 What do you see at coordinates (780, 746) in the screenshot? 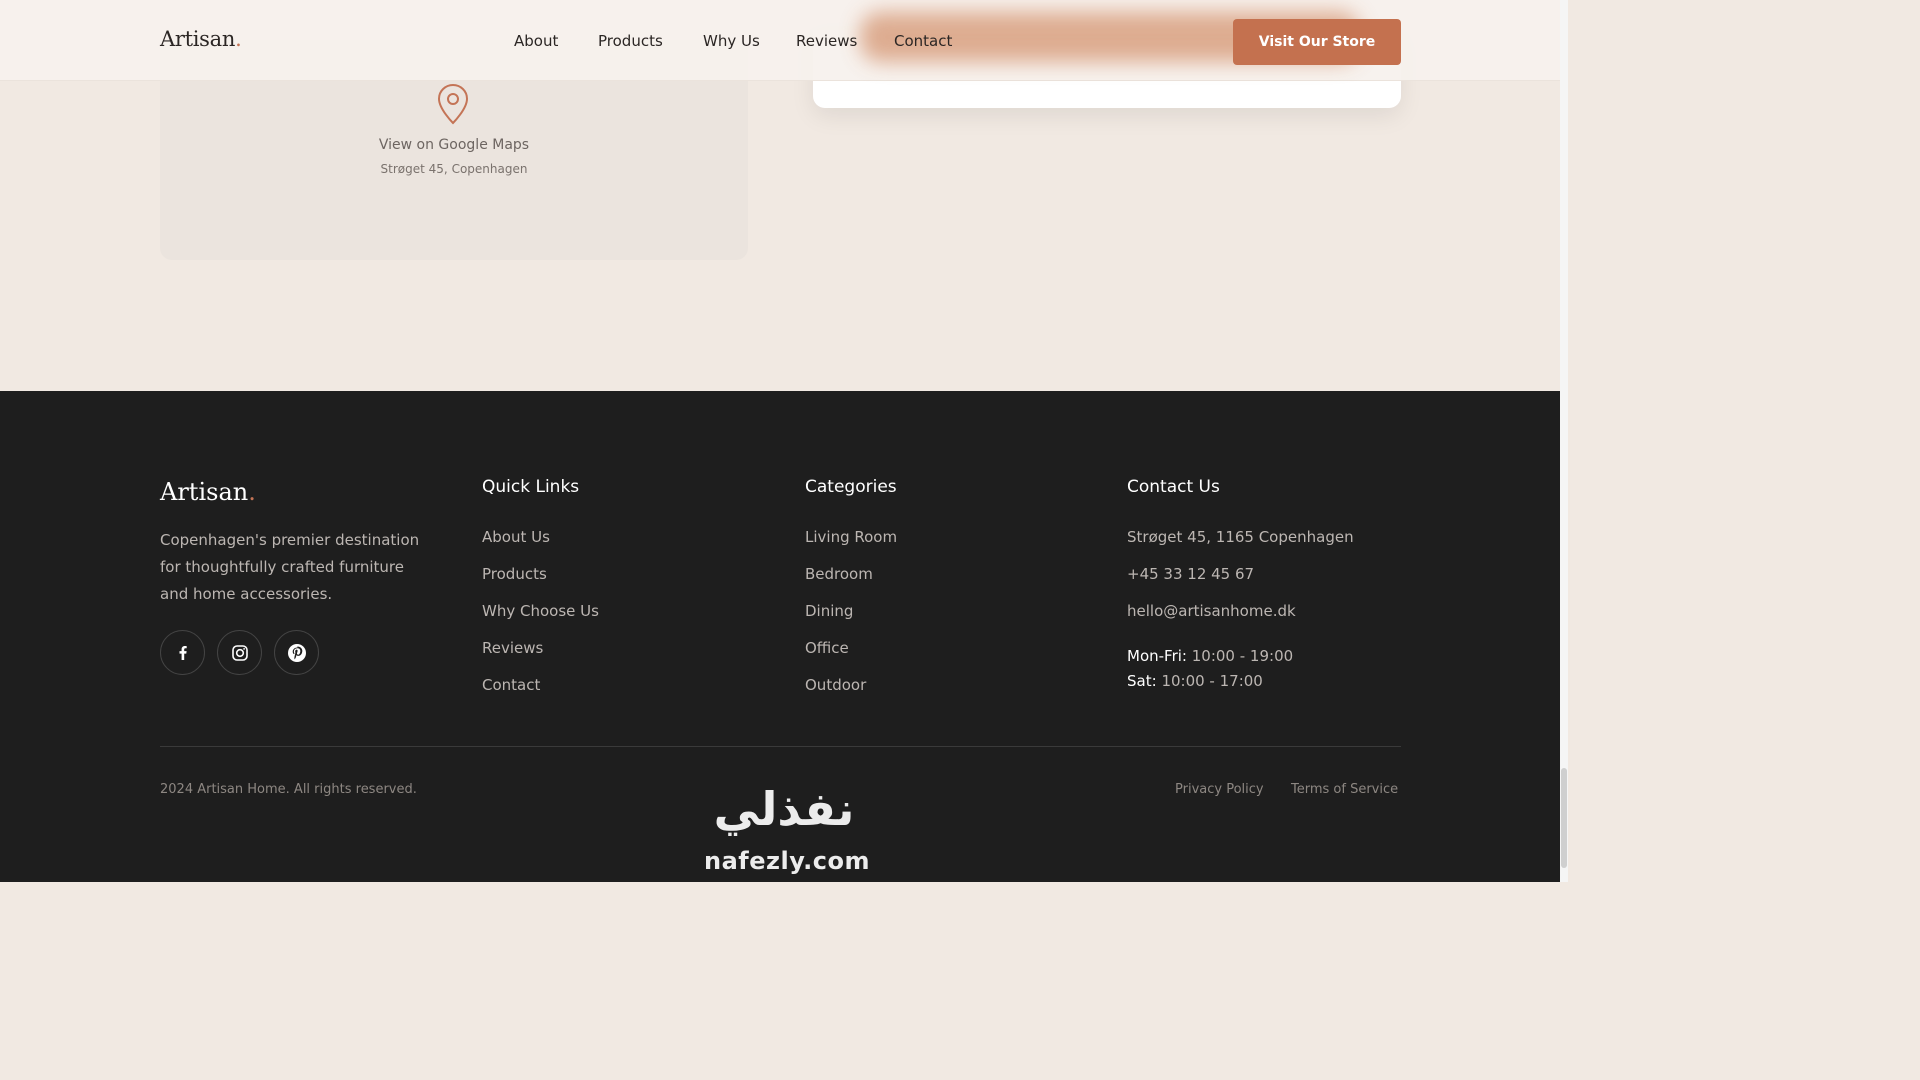
I see `footer-divider` at bounding box center [780, 746].